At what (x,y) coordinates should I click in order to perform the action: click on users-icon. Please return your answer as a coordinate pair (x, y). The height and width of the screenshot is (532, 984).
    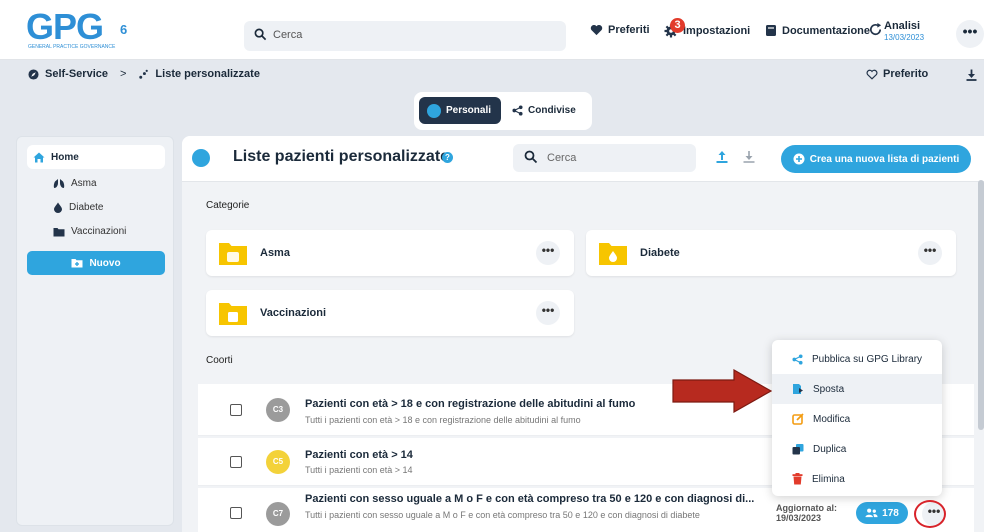
    Looking at the image, I should click on (871, 513).